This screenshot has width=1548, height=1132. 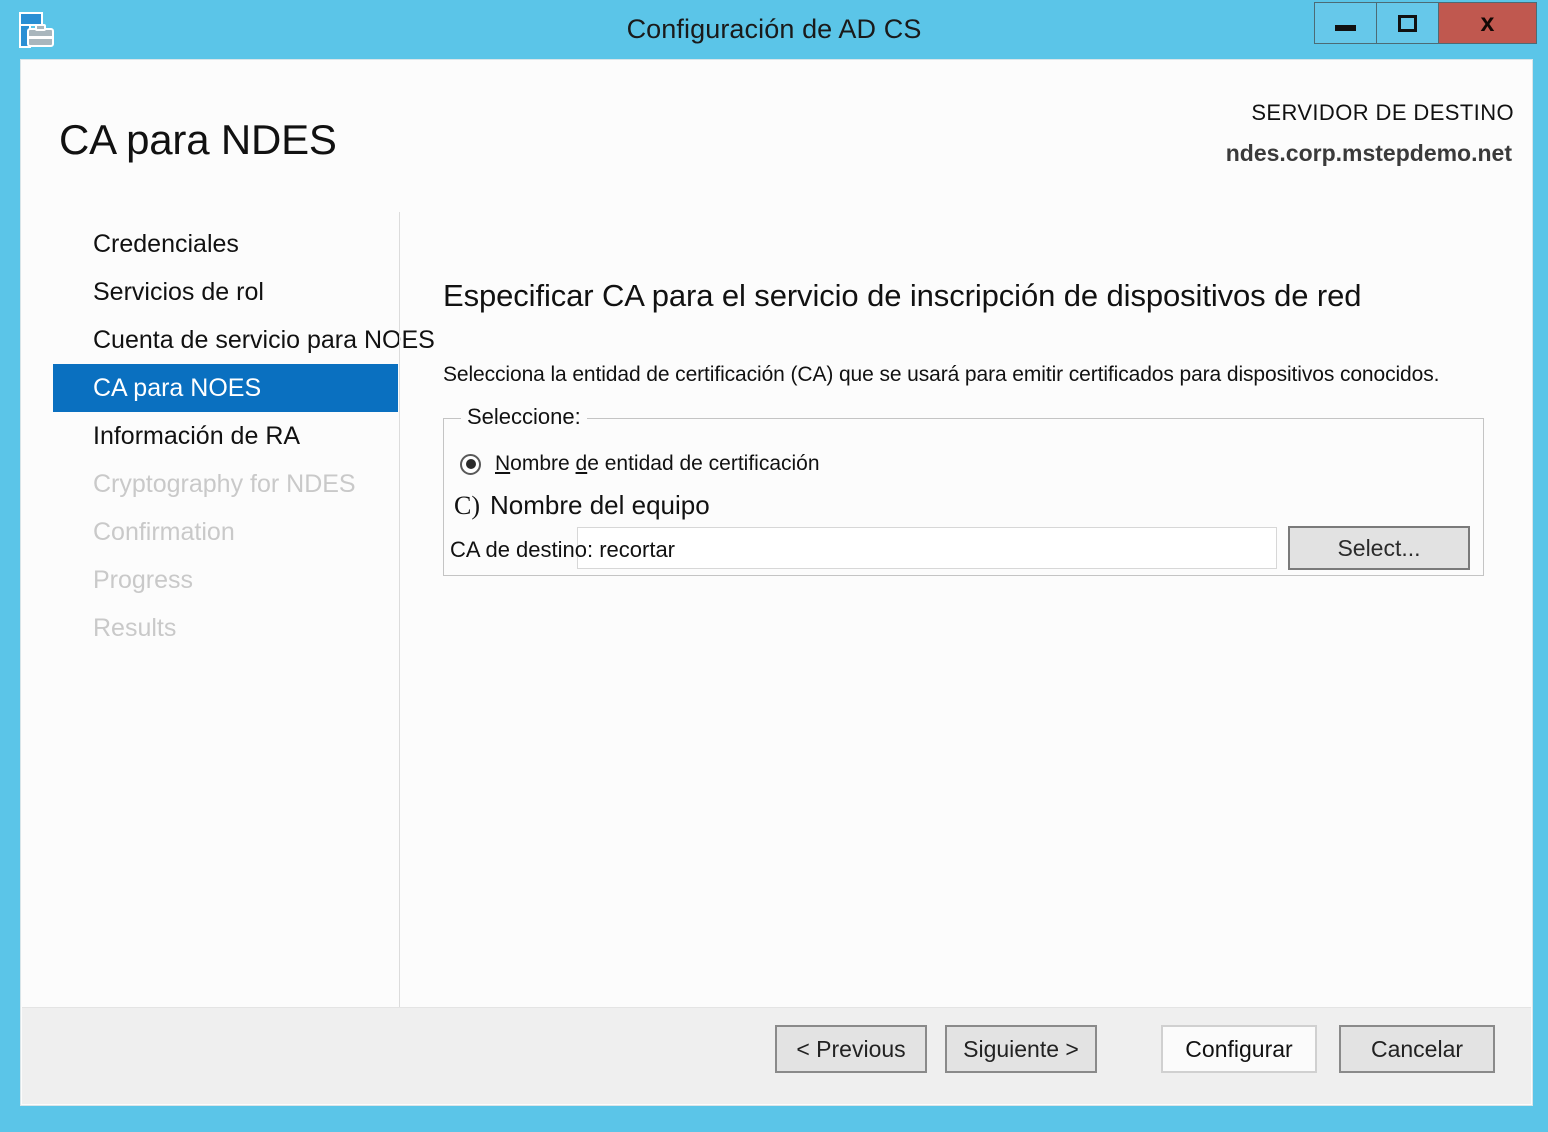 I want to click on target-server-label: SERVIDOR DE DESTINO, so click(x=1382, y=112).